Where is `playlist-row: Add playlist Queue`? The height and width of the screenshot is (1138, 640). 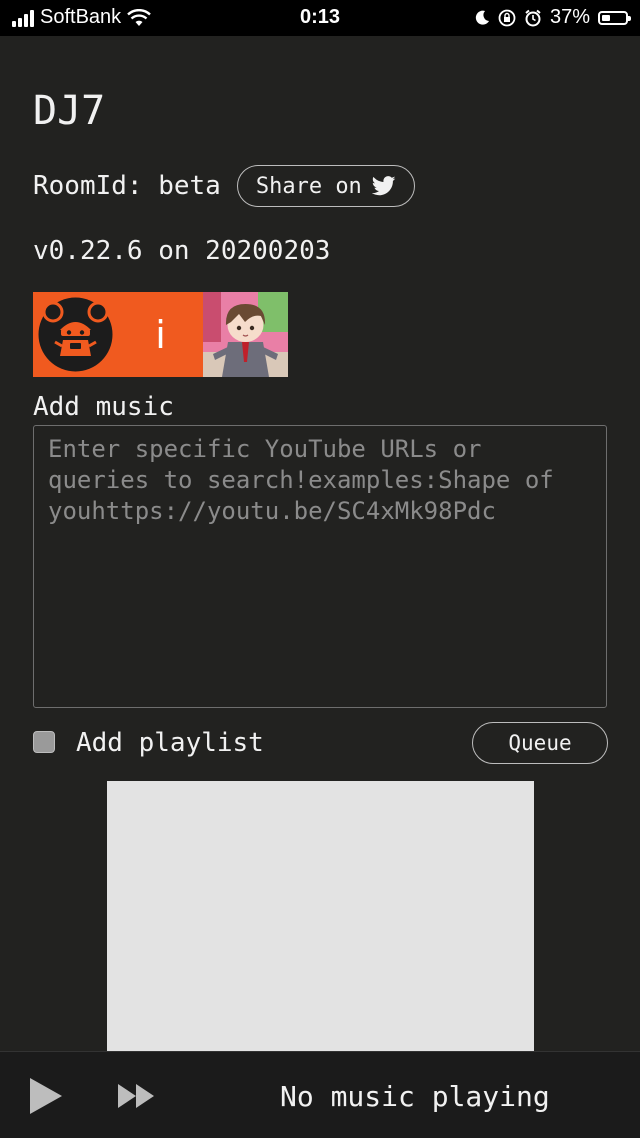 playlist-row: Add playlist Queue is located at coordinates (320, 744).